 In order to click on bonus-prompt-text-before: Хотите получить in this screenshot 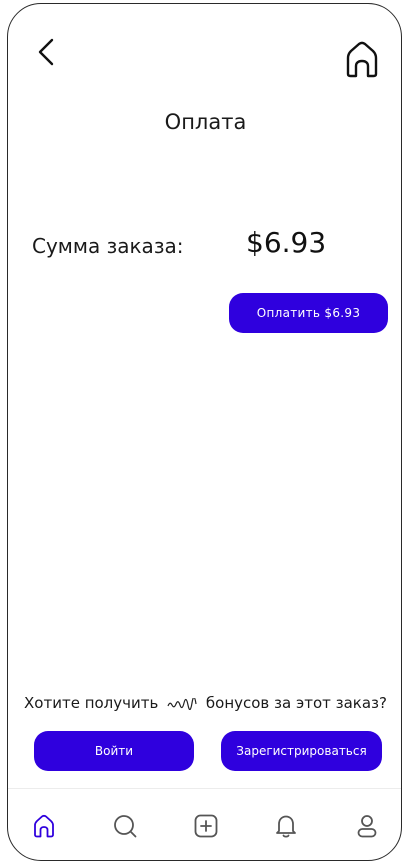, I will do `click(91, 703)`.